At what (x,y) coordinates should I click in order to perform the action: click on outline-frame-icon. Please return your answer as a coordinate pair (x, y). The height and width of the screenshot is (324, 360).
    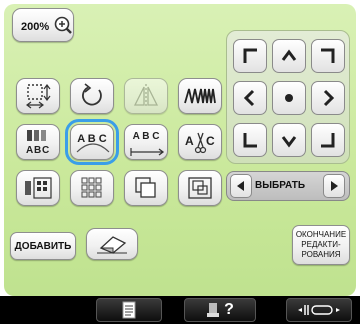
    Looking at the image, I should click on (200, 188).